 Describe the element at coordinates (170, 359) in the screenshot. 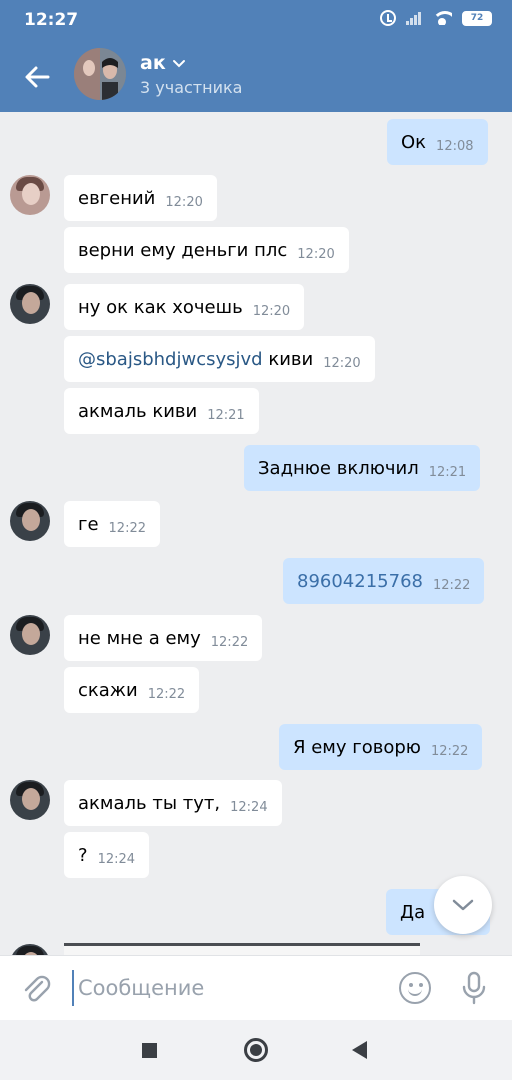

I see `mention-link: @sbajsbhdjwcsysjvd` at that location.